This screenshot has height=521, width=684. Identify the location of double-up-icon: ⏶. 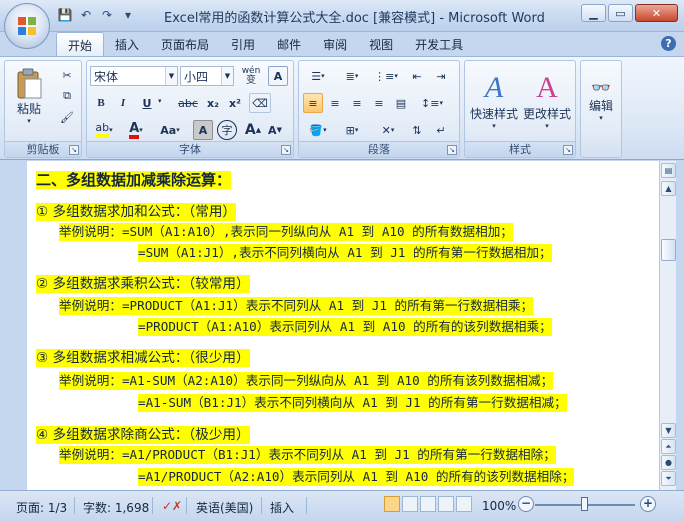
(668, 446).